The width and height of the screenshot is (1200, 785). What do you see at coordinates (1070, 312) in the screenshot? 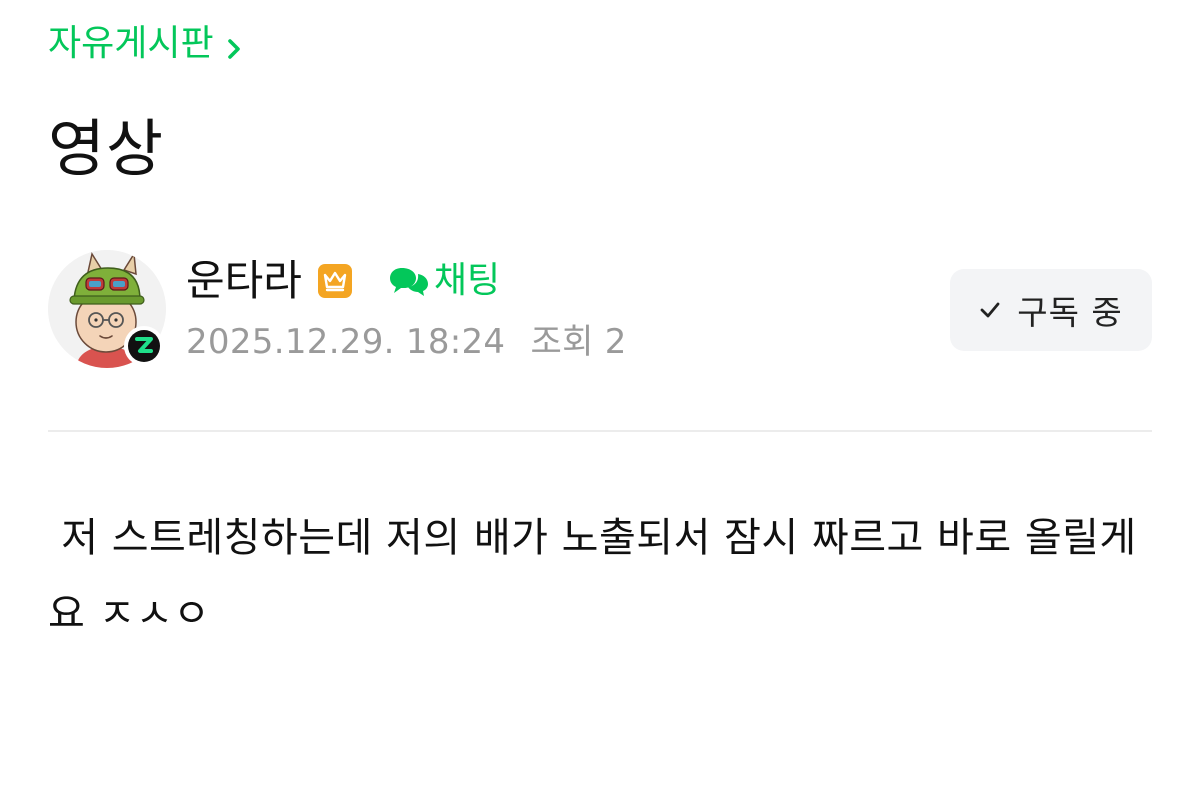
I see `subscribe-label: 구독 중` at bounding box center [1070, 312].